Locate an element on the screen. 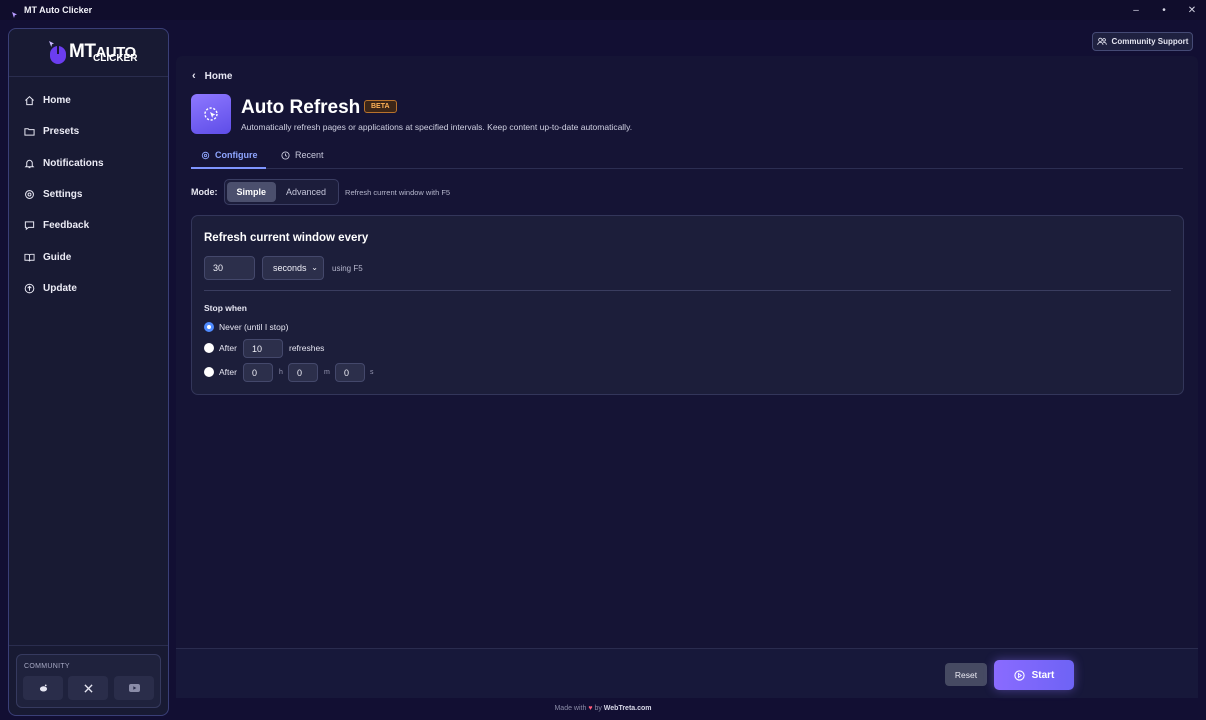 The height and width of the screenshot is (720, 1206). maximize-button: • is located at coordinates (1164, 10).